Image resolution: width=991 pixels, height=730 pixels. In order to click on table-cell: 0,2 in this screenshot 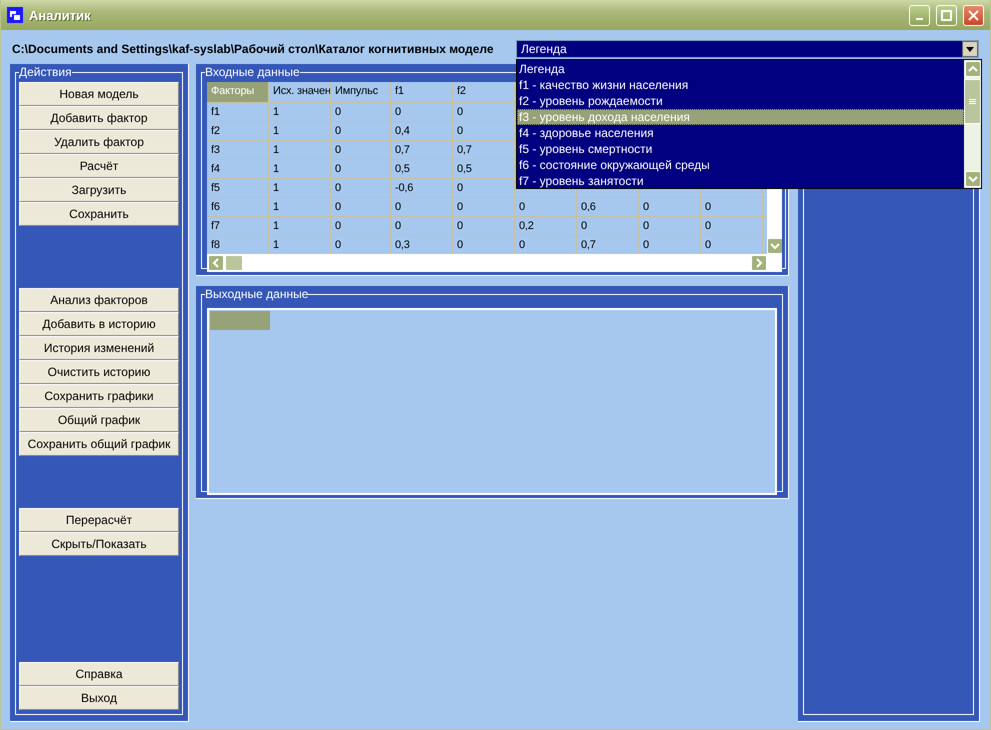, I will do `click(546, 226)`.